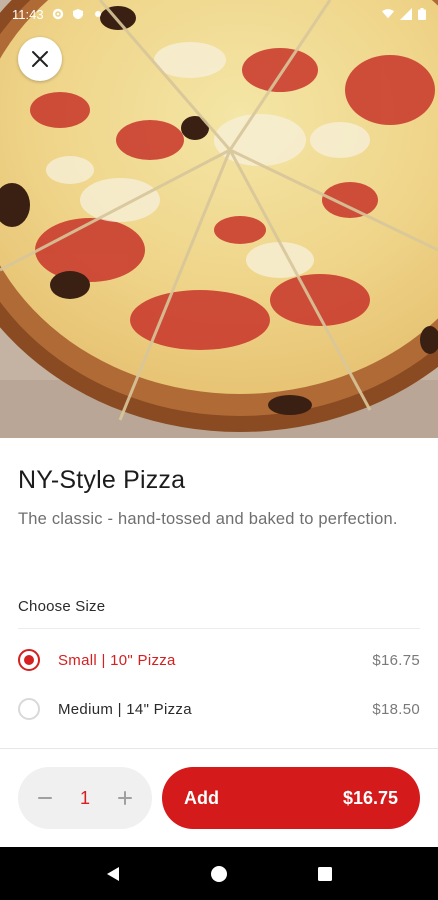  What do you see at coordinates (125, 709) in the screenshot?
I see `size-option-label: Medium | 14" Pizza` at bounding box center [125, 709].